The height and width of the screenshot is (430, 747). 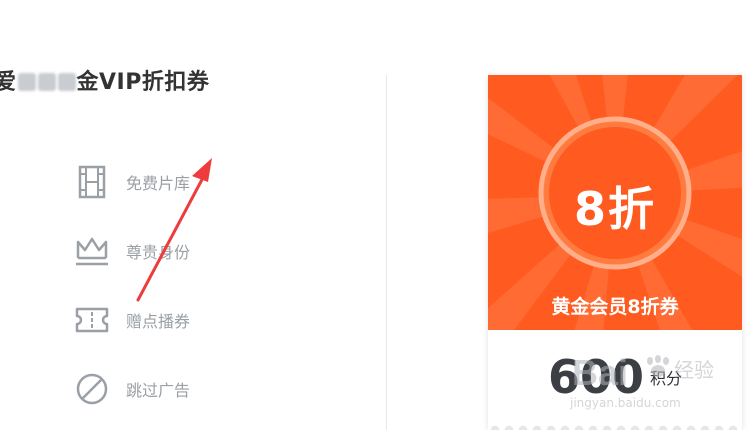 I want to click on benefit-label: 跳过广告, so click(x=158, y=390).